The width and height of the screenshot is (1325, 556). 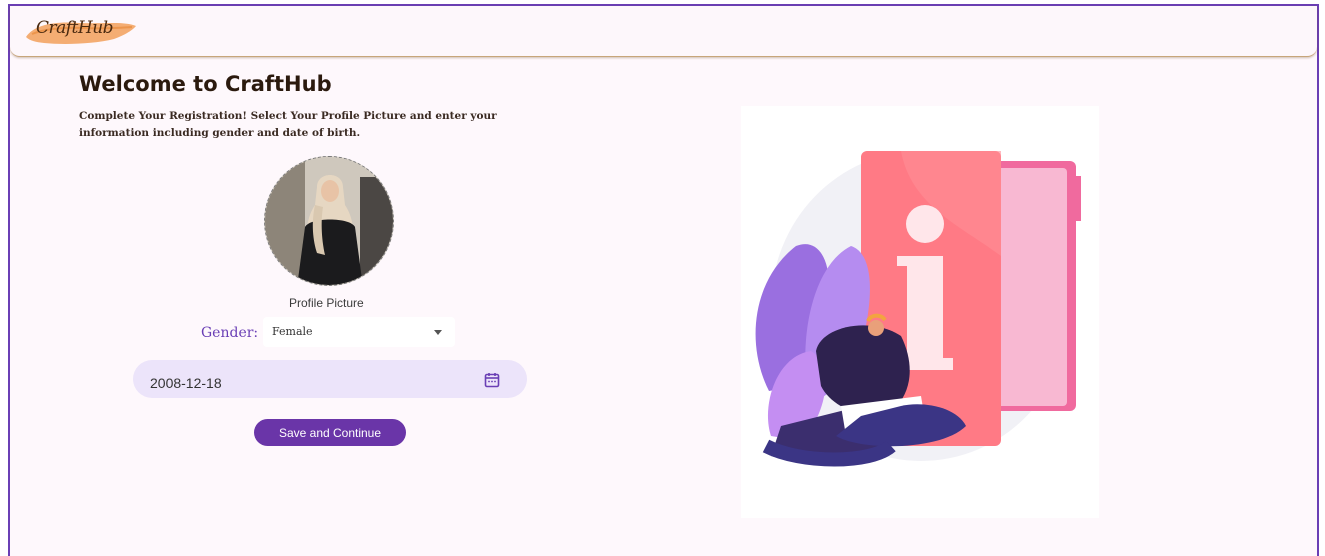 What do you see at coordinates (663, 31) in the screenshot?
I see `top-bar` at bounding box center [663, 31].